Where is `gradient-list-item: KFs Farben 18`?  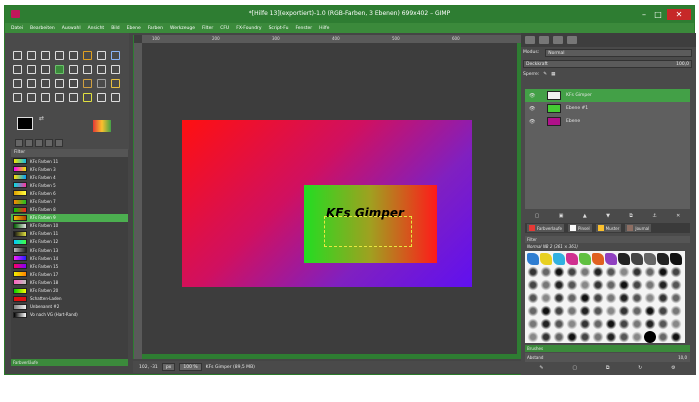
gradient-list-item: KFs Farben 18 is located at coordinates (69, 282).